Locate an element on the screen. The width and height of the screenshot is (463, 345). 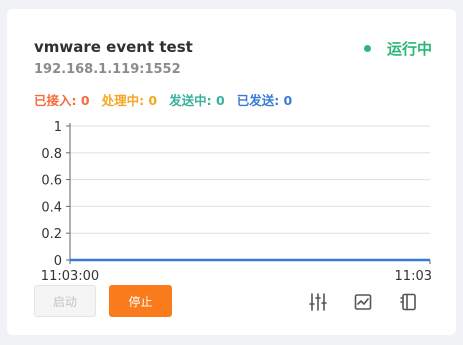
y-tick-label: 0.6 is located at coordinates (51, 181).